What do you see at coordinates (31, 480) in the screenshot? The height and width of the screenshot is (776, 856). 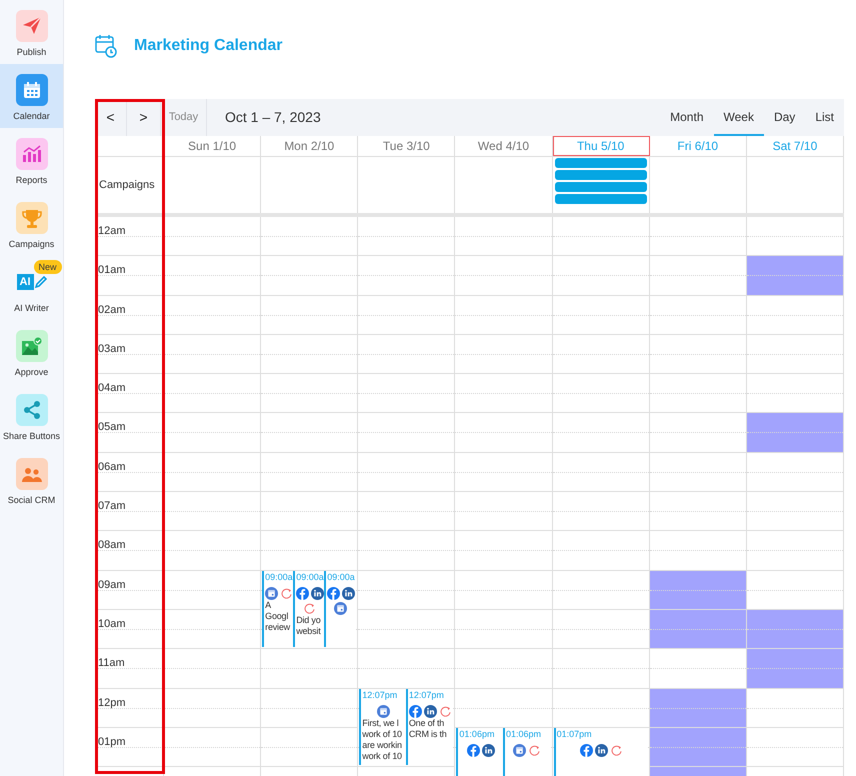 I see `sidebar-item: Social CRM` at bounding box center [31, 480].